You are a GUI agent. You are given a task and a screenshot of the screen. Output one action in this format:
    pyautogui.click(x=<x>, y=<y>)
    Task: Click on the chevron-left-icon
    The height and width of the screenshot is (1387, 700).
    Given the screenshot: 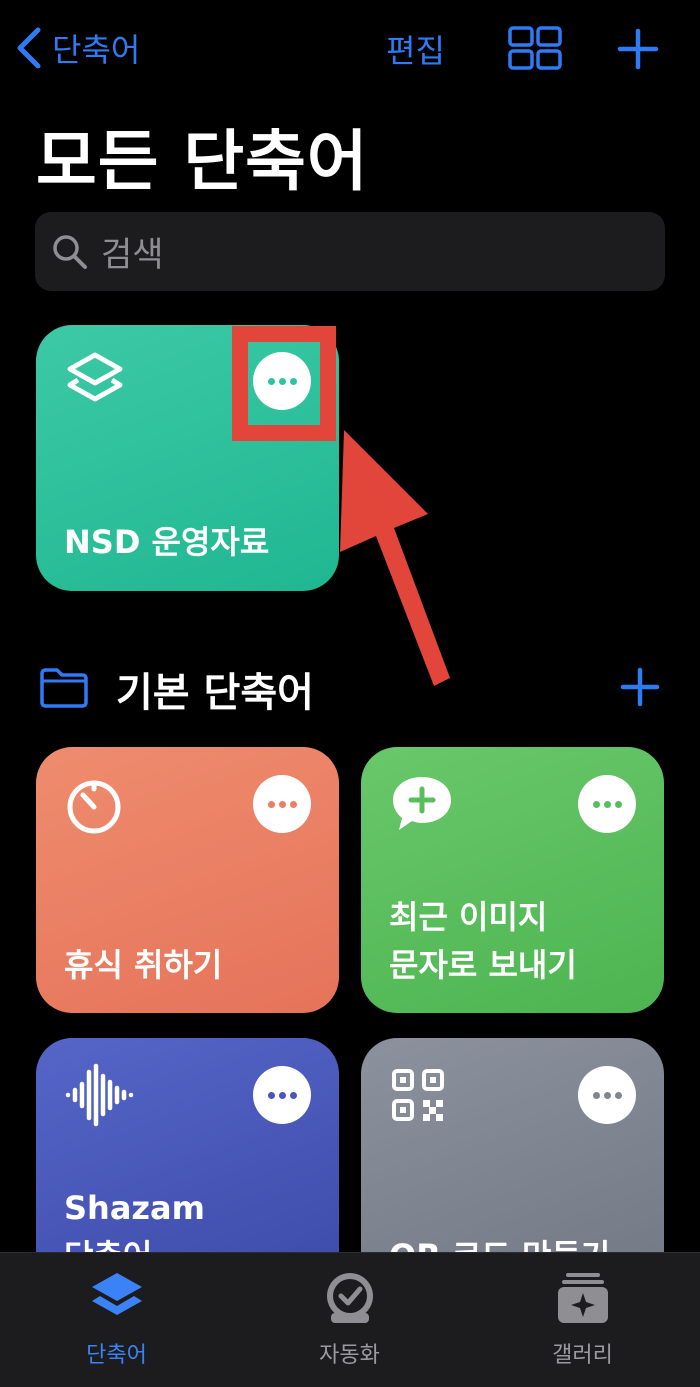 What is the action you would take?
    pyautogui.click(x=29, y=48)
    